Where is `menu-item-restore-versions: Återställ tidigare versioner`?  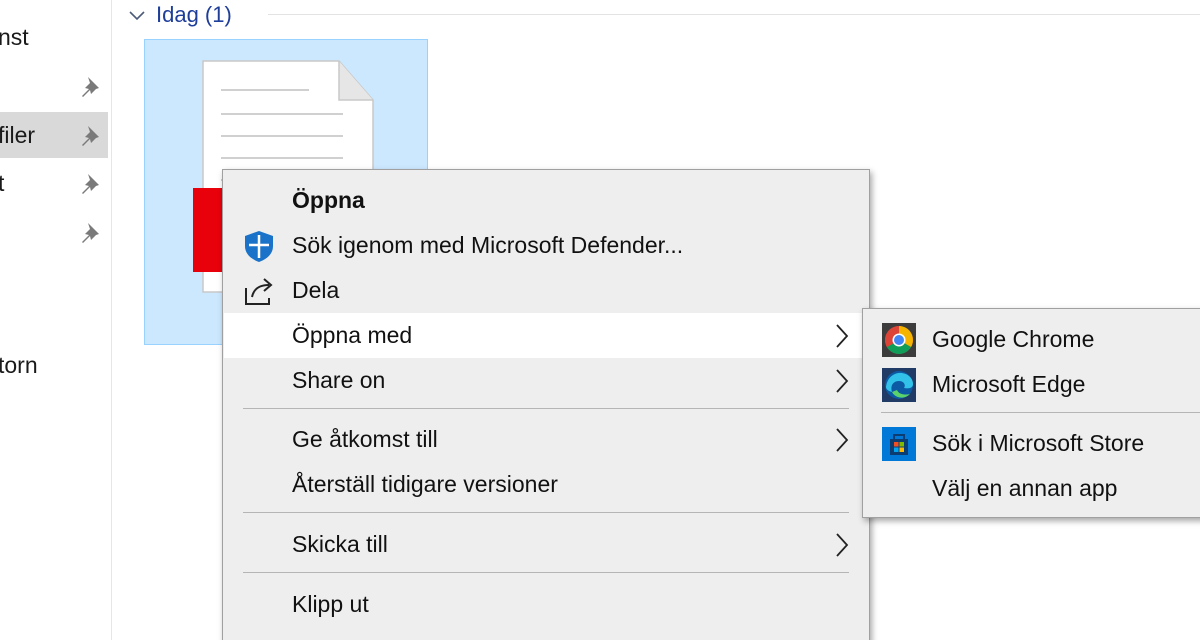 menu-item-restore-versions: Återställ tidigare versioner is located at coordinates (546, 484).